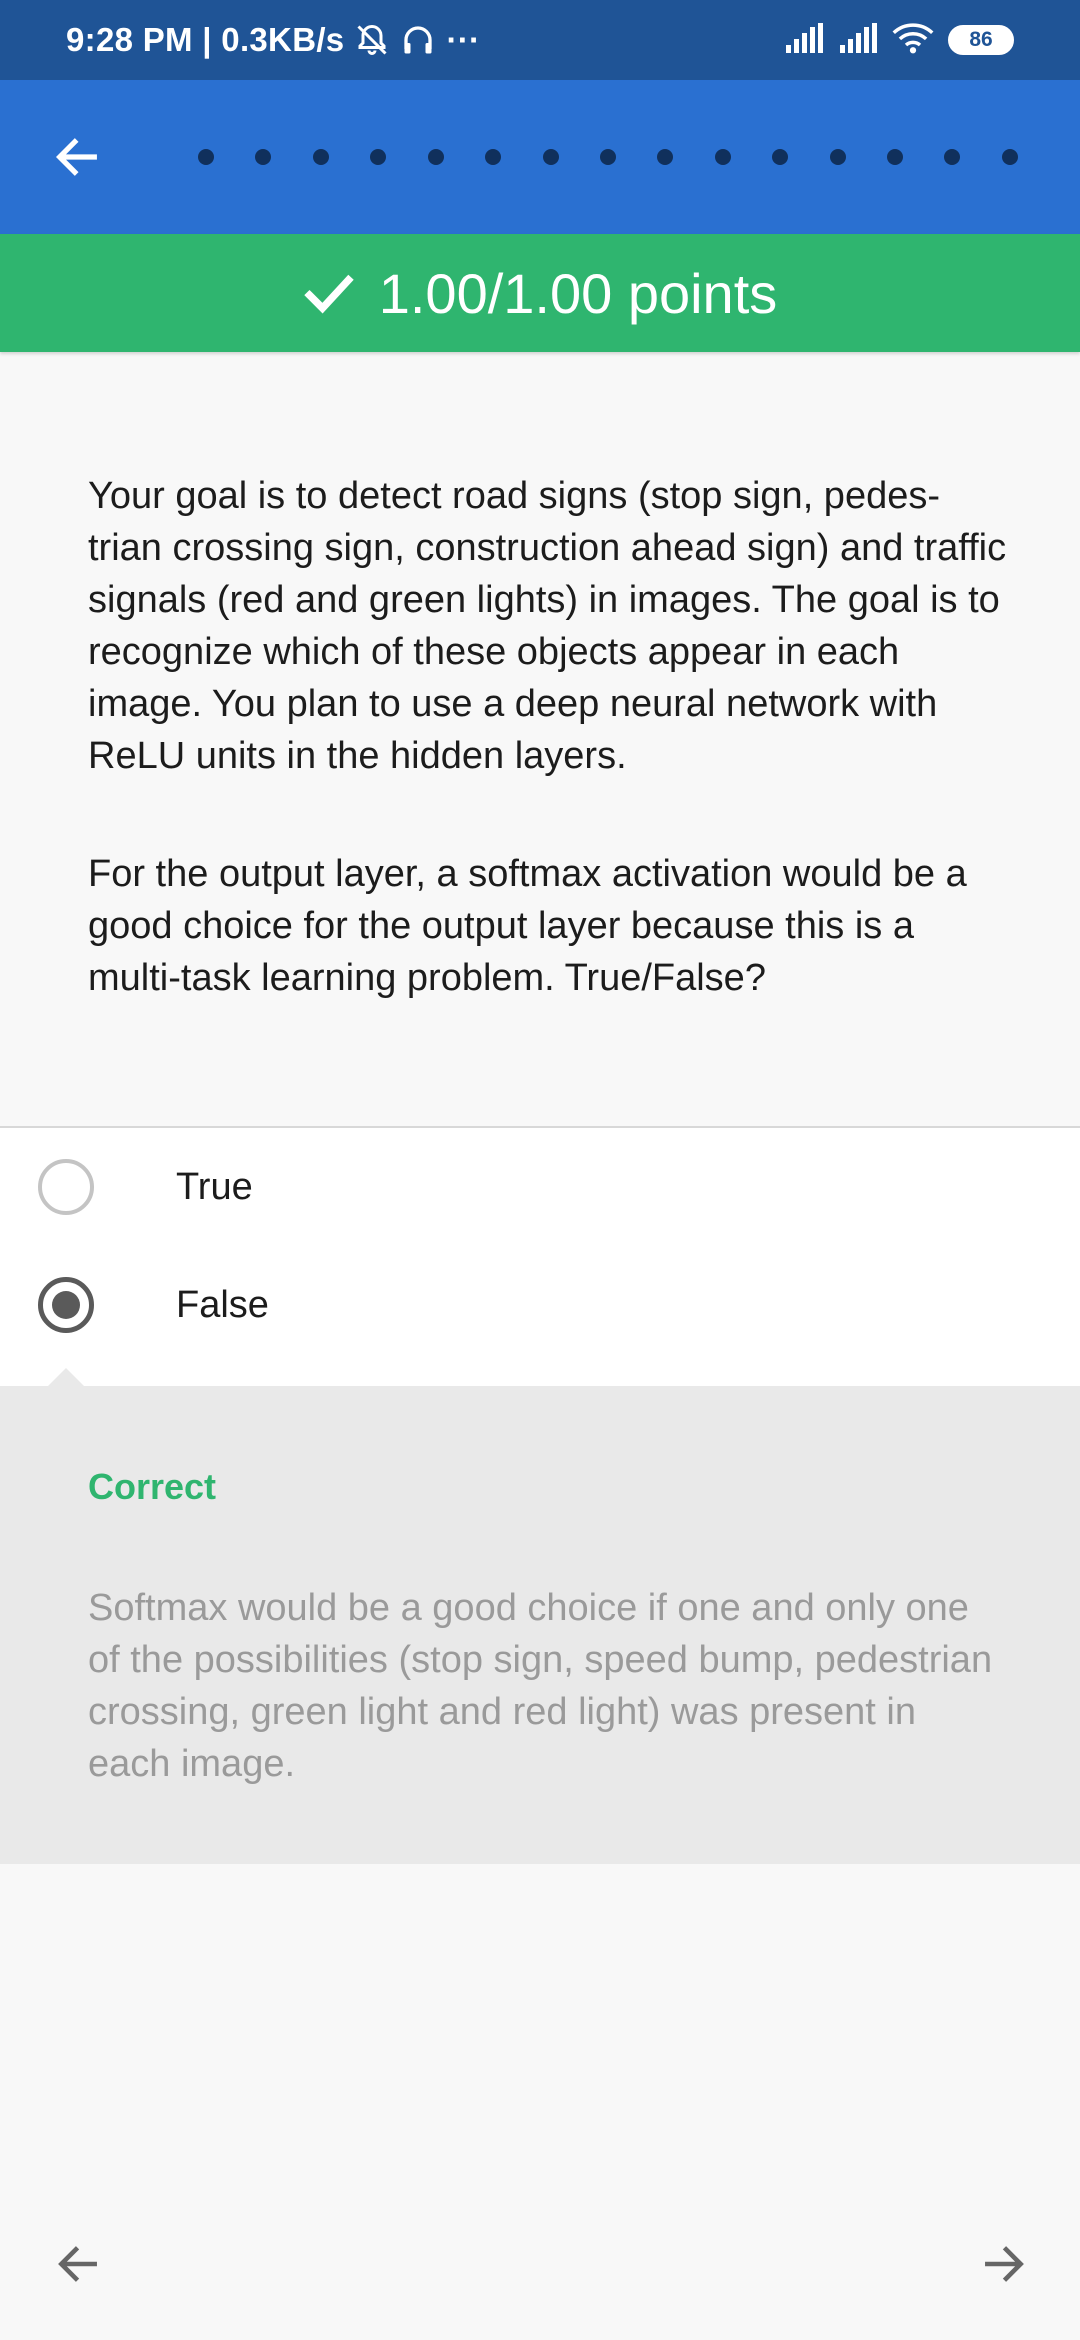 Image resolution: width=1080 pixels, height=2340 pixels. I want to click on more-notifications: ···, so click(463, 39).